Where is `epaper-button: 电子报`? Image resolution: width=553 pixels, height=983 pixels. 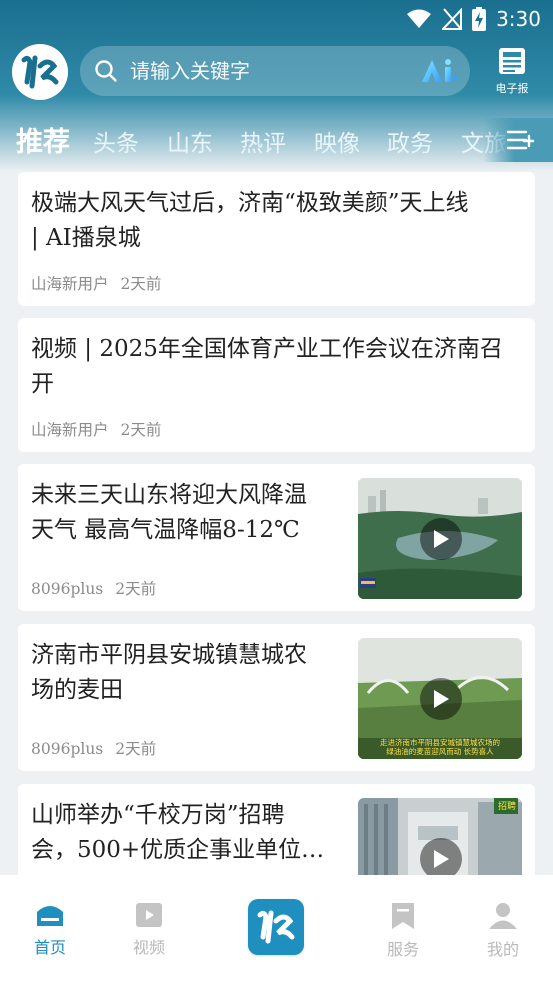
epaper-button: 电子报 is located at coordinates (512, 72).